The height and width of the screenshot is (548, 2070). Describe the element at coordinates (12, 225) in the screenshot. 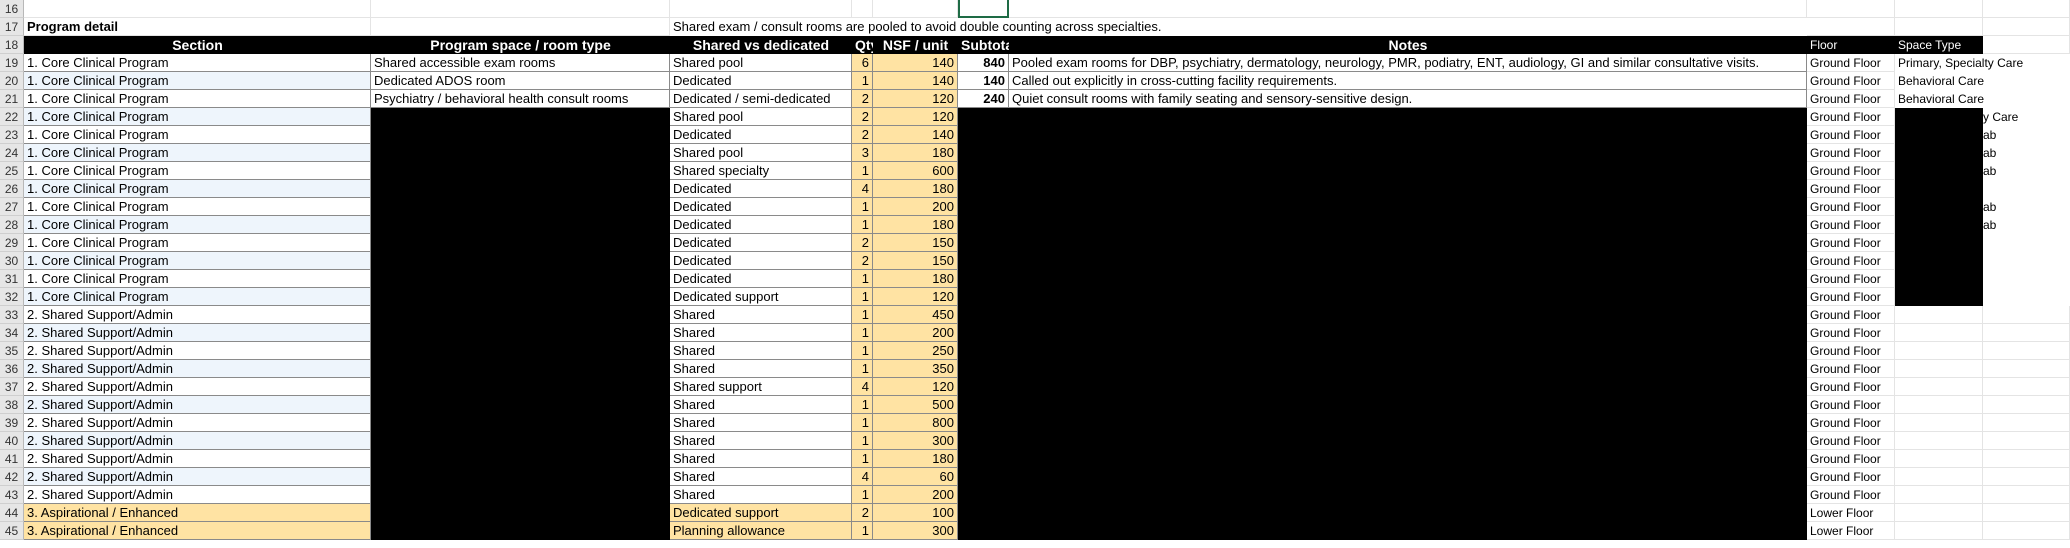

I see `row-number: 28` at that location.